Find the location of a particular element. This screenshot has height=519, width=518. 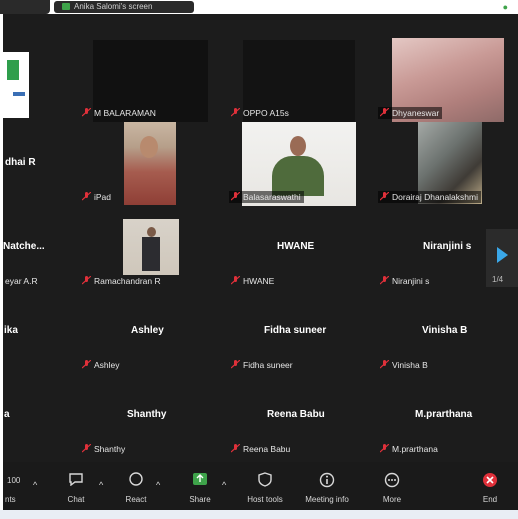

video-ramachandran is located at coordinates (151, 247).